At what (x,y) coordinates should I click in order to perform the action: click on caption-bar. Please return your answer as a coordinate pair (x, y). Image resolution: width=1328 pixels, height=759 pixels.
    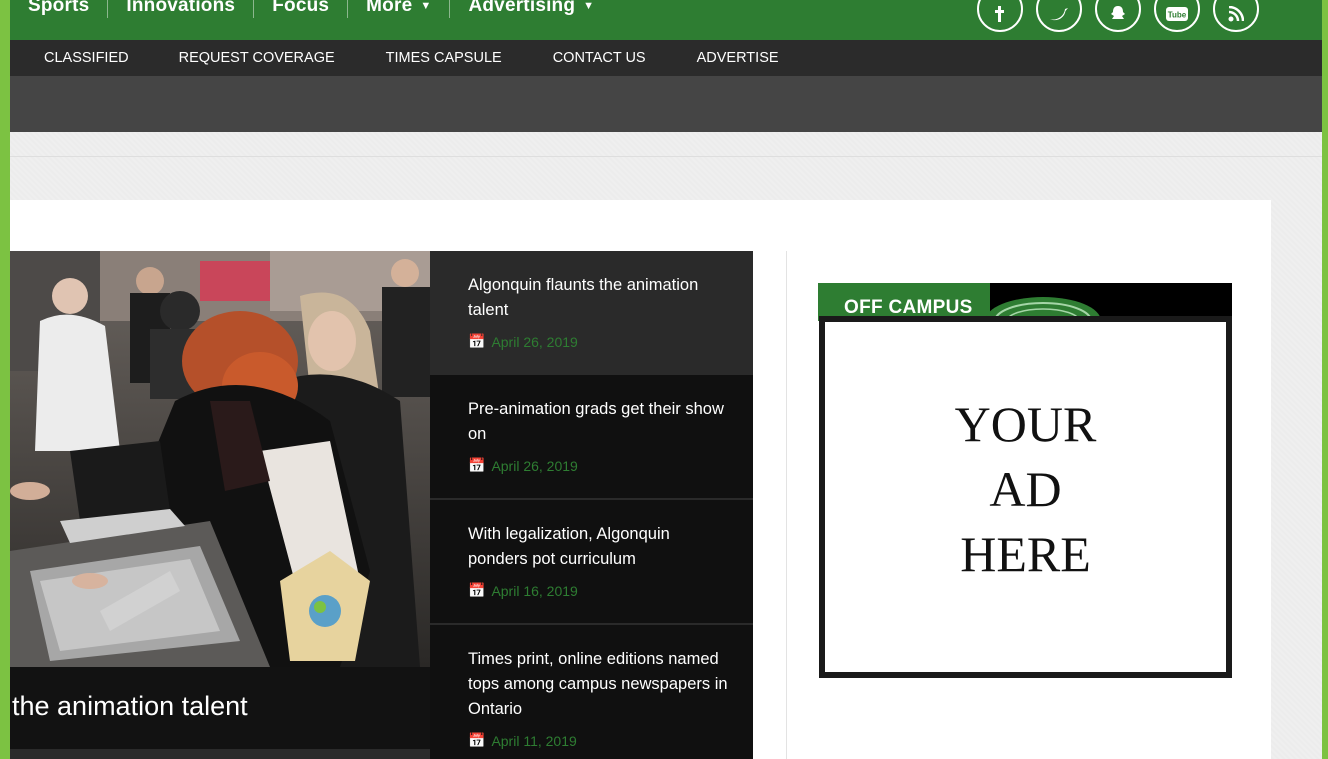
    Looking at the image, I should click on (220, 754).